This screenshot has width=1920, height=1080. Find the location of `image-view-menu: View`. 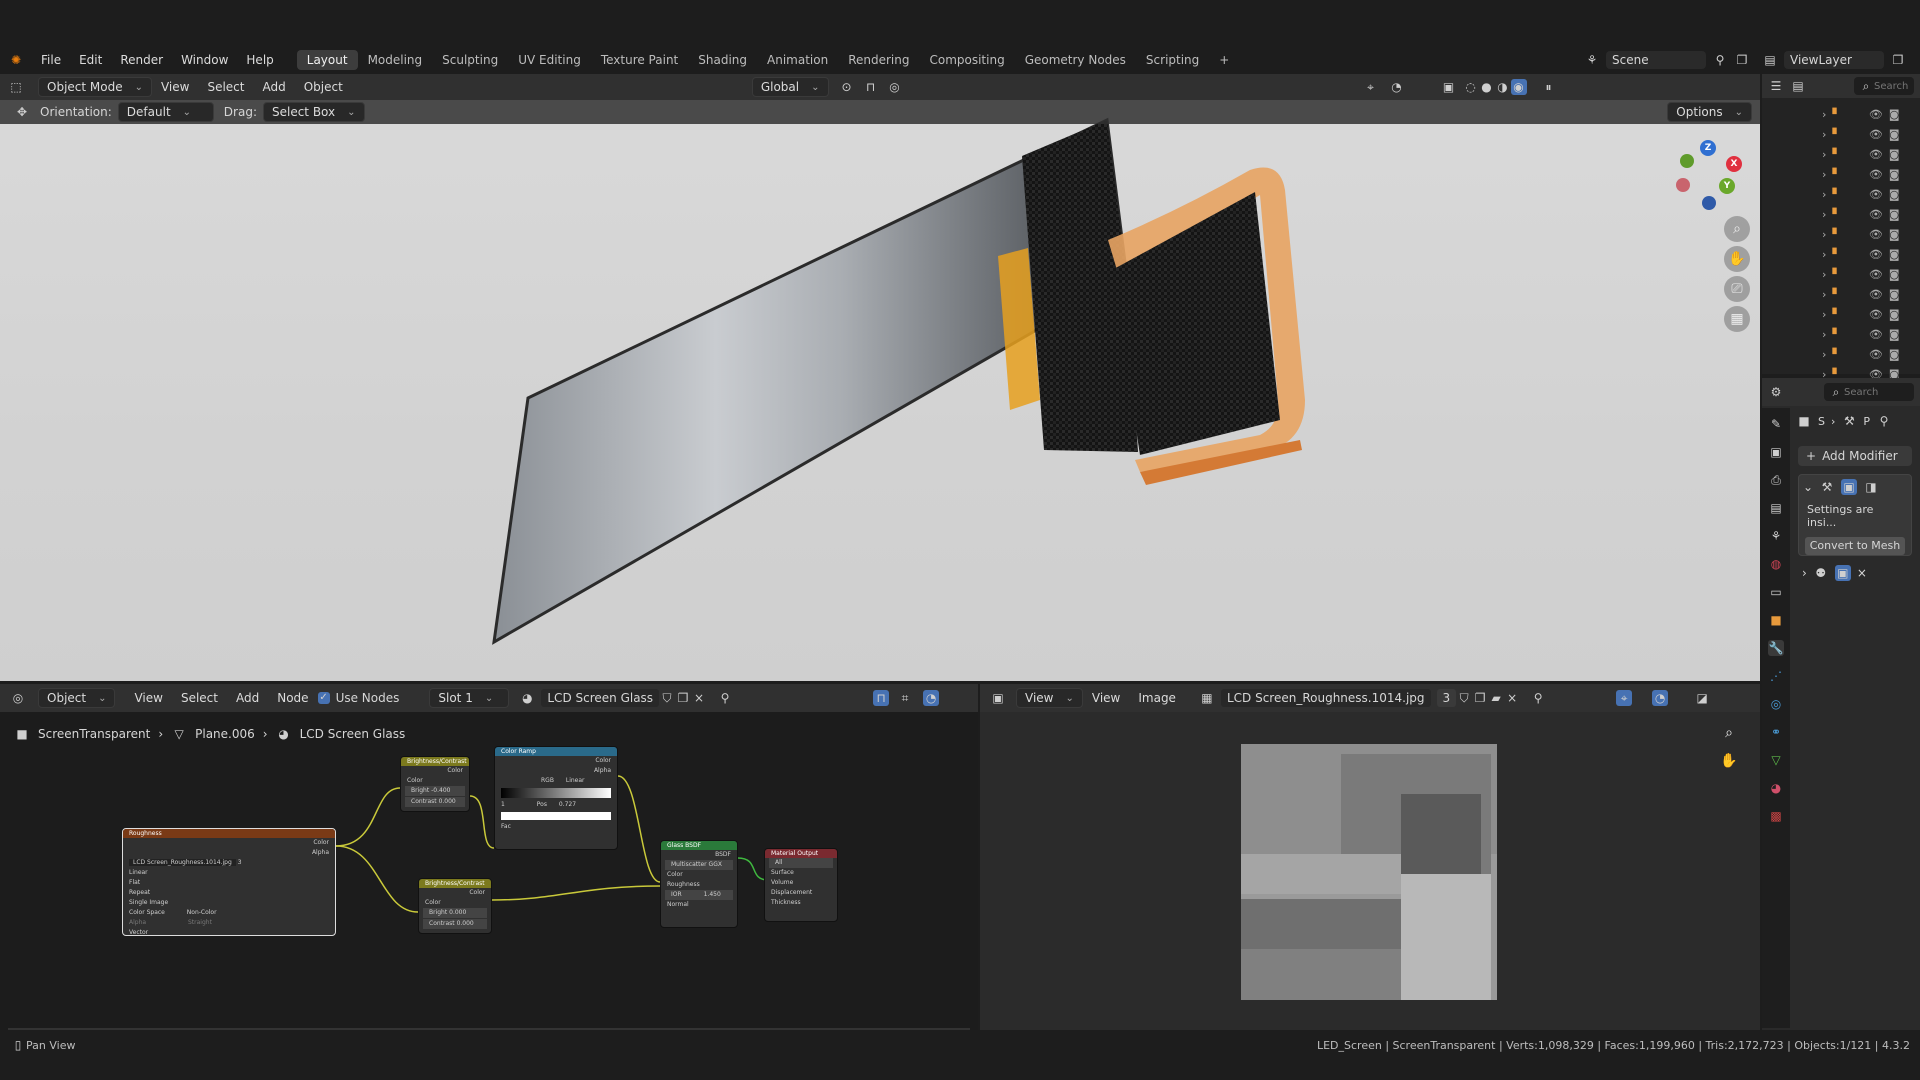

image-view-menu: View is located at coordinates (1106, 698).